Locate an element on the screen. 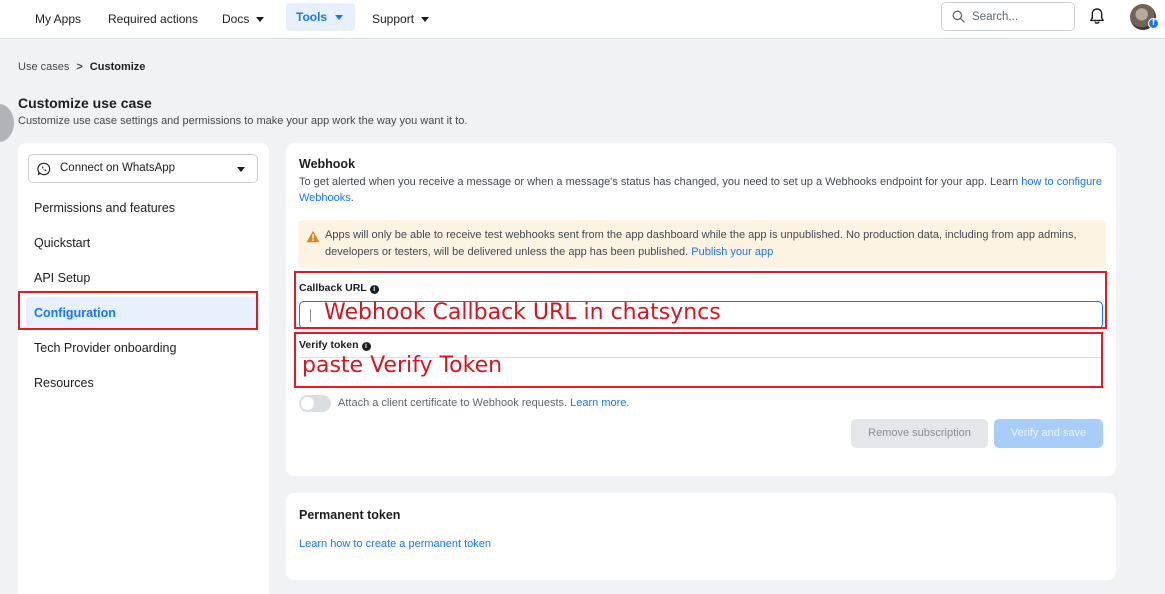 The image size is (1165, 594). search-box is located at coordinates (1008, 16).